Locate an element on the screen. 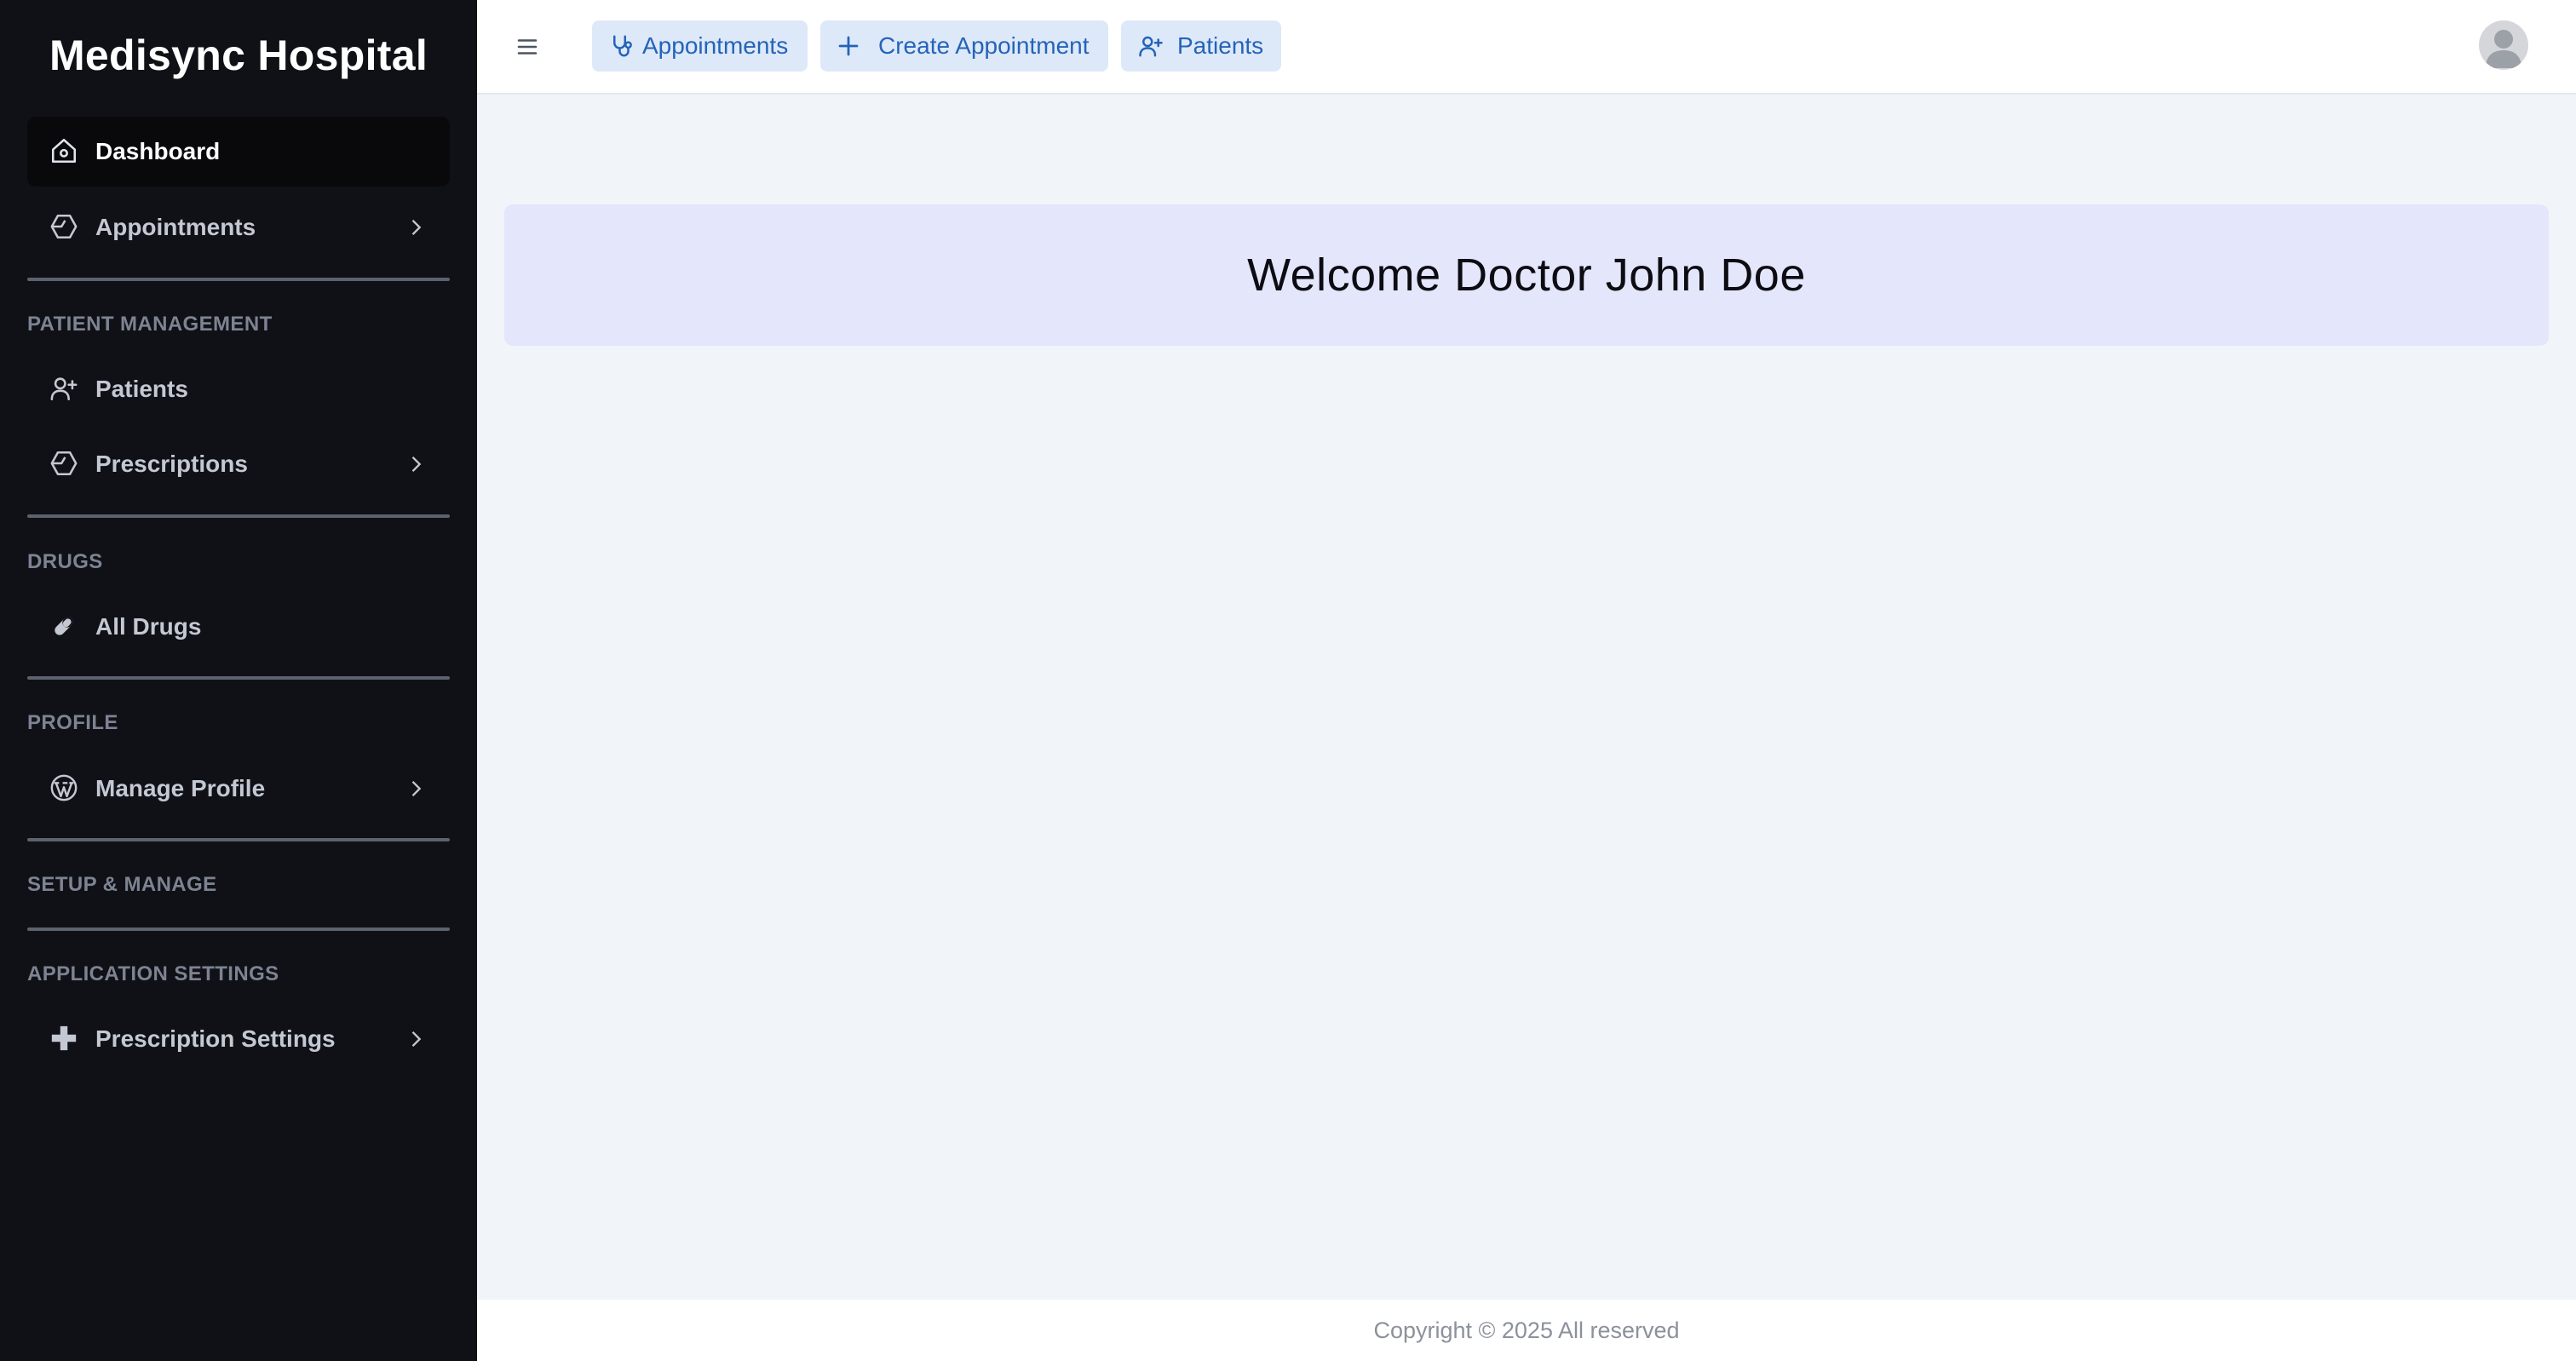 The image size is (2576, 1361). patients-quick-button: Patients is located at coordinates (1201, 46).